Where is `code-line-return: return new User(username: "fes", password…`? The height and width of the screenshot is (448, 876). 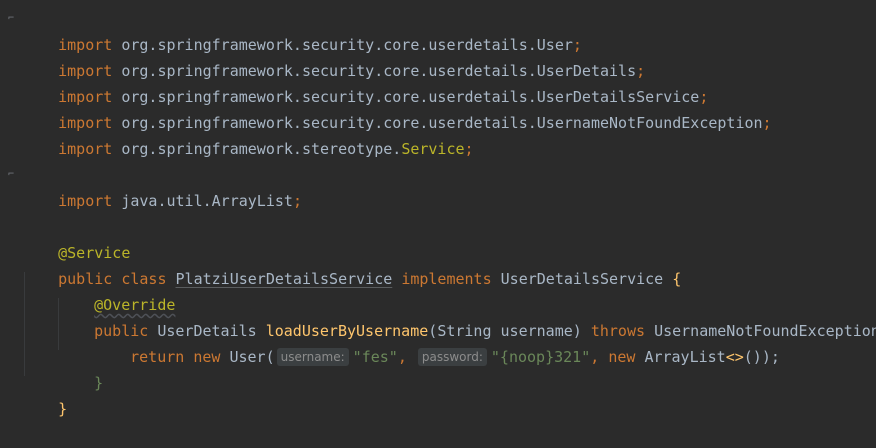
code-line-return: return new User(username: "fes", password… is located at coordinates (438, 342).